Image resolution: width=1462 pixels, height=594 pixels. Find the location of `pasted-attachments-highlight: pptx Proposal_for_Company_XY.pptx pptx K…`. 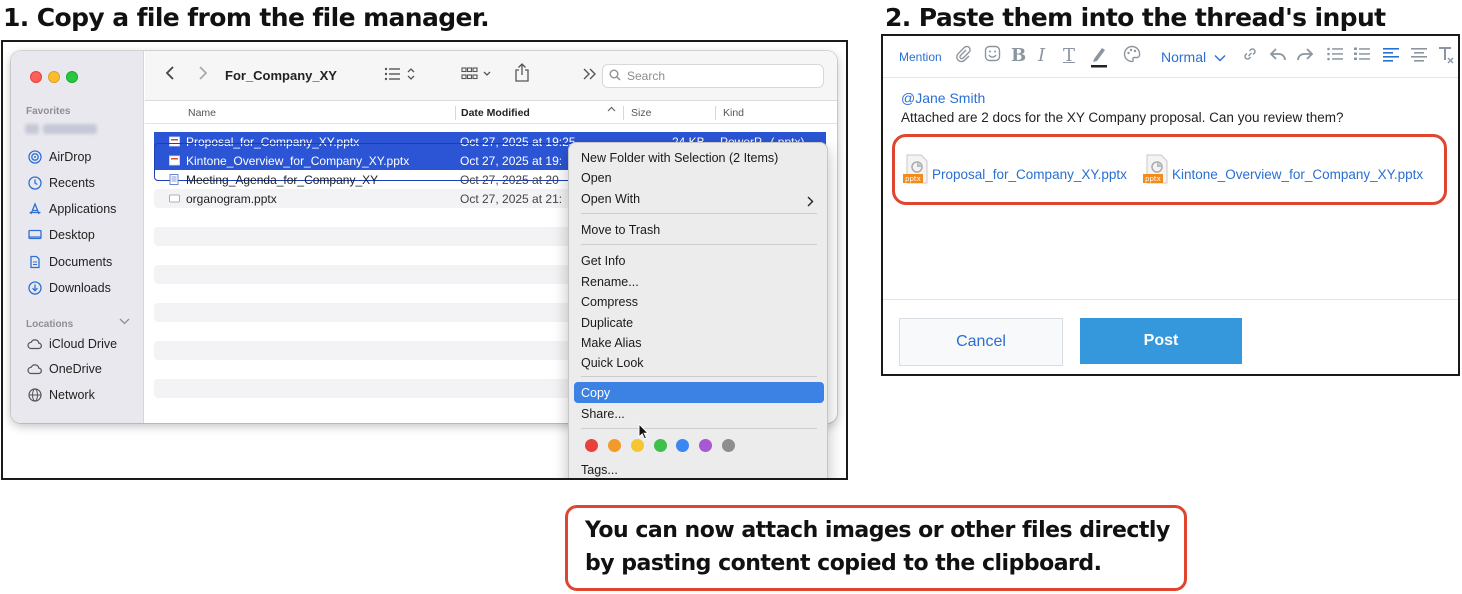

pasted-attachments-highlight: pptx Proposal_for_Company_XY.pptx pptx K… is located at coordinates (1169, 169).